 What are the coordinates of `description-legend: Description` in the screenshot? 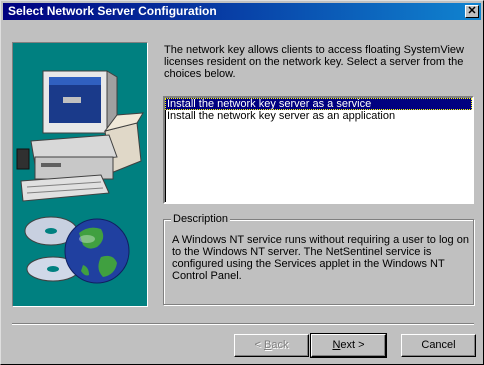 It's located at (201, 219).